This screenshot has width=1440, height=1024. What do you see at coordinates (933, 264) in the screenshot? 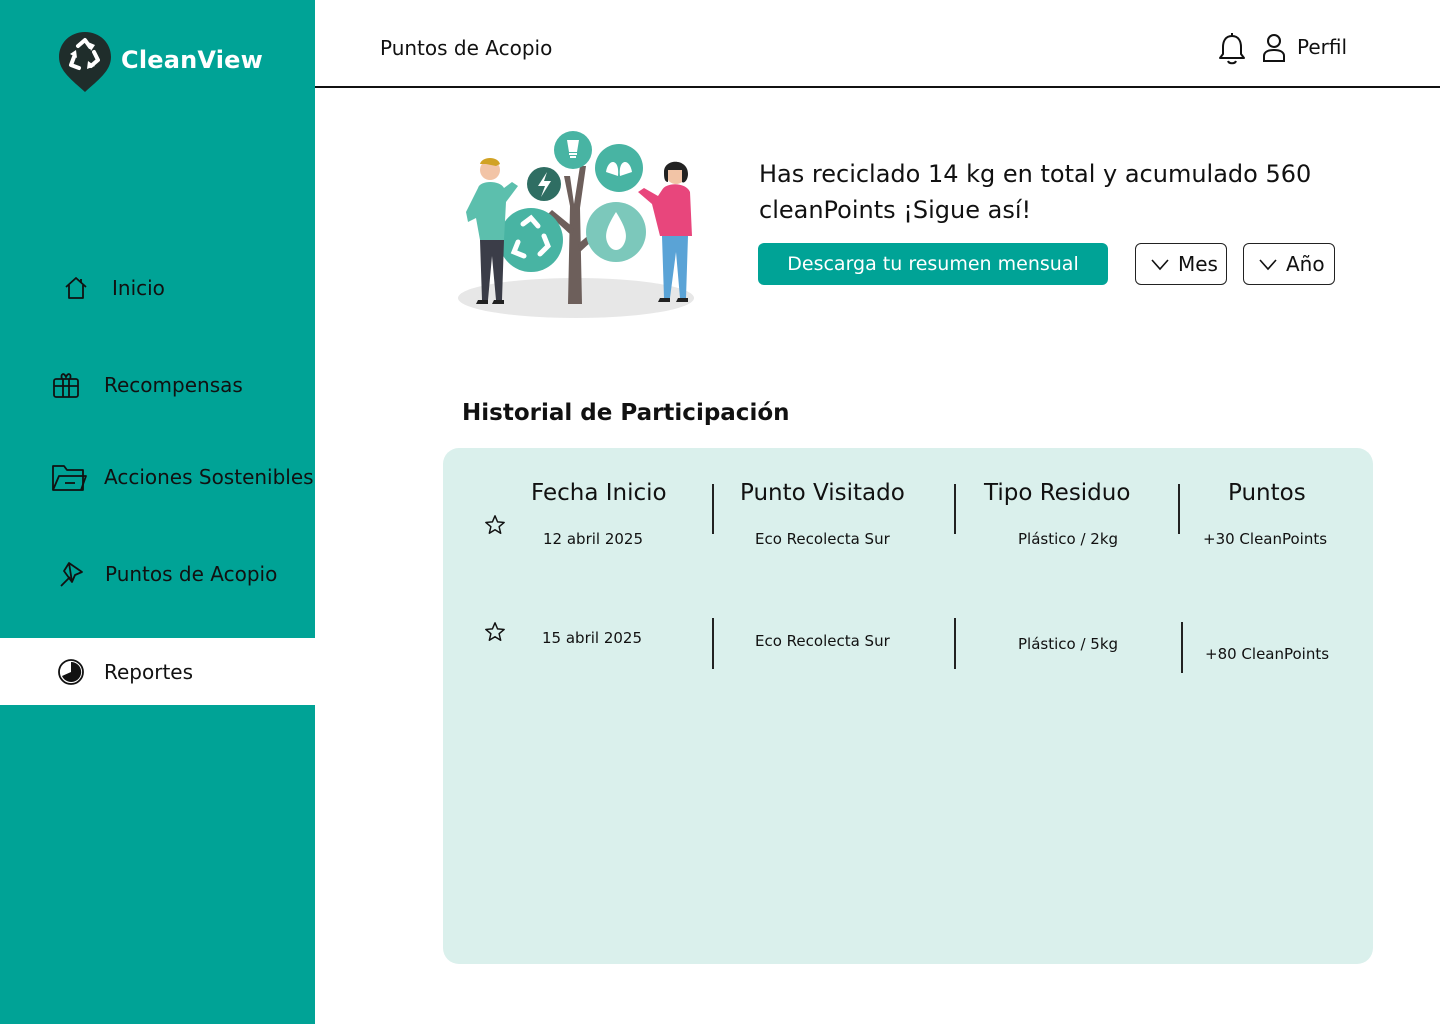
I see `download-summary-button: Descarga tu resumen mensual` at bounding box center [933, 264].